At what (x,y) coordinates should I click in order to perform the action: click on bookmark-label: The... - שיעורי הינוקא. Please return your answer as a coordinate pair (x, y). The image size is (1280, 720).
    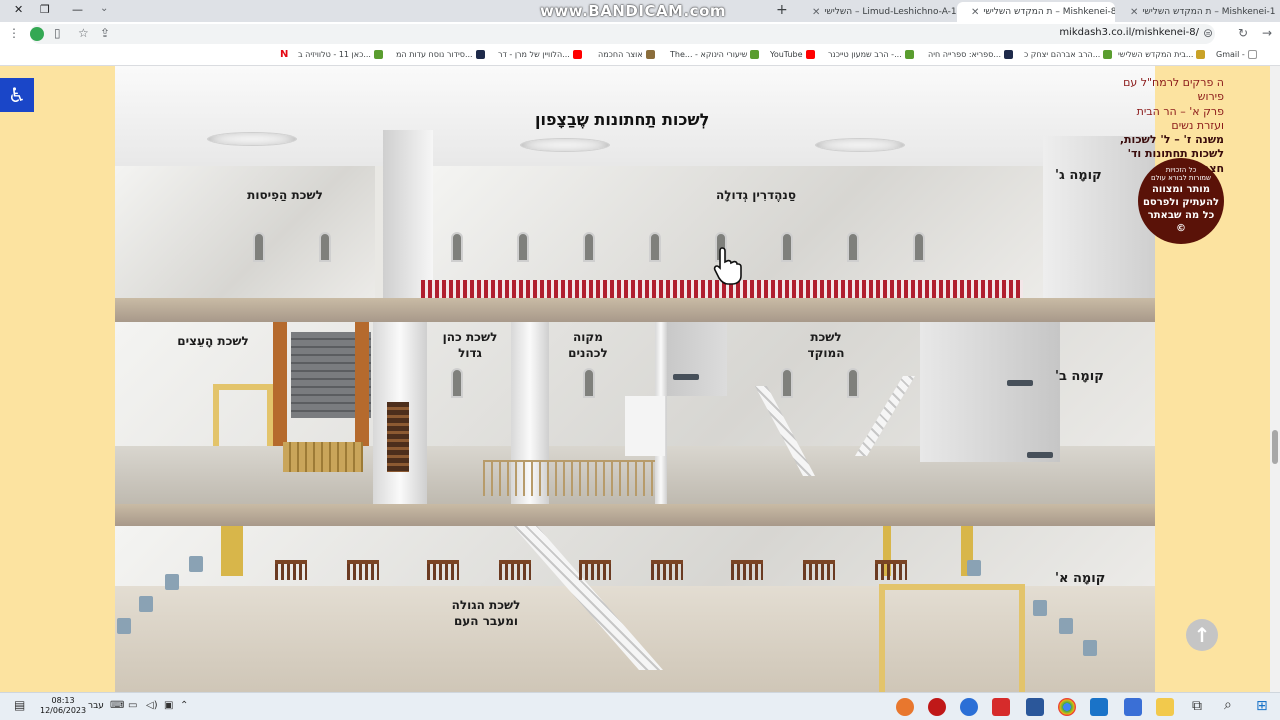
    Looking at the image, I should click on (709, 54).